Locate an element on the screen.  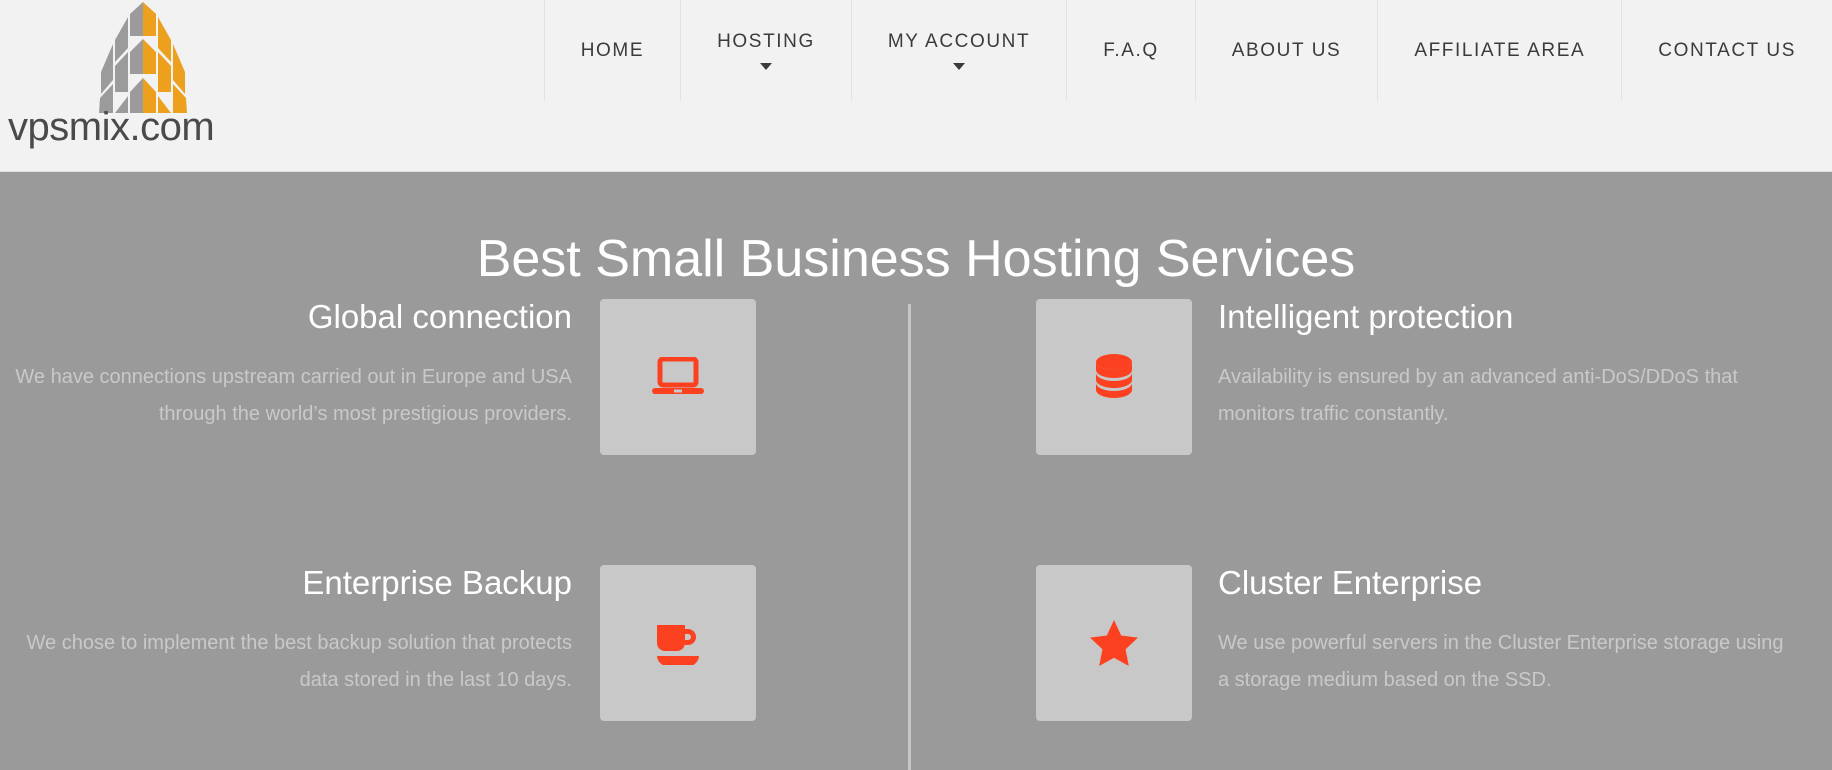
nav-item-affiliate-area: AFFILIATE AREA is located at coordinates (1499, 50).